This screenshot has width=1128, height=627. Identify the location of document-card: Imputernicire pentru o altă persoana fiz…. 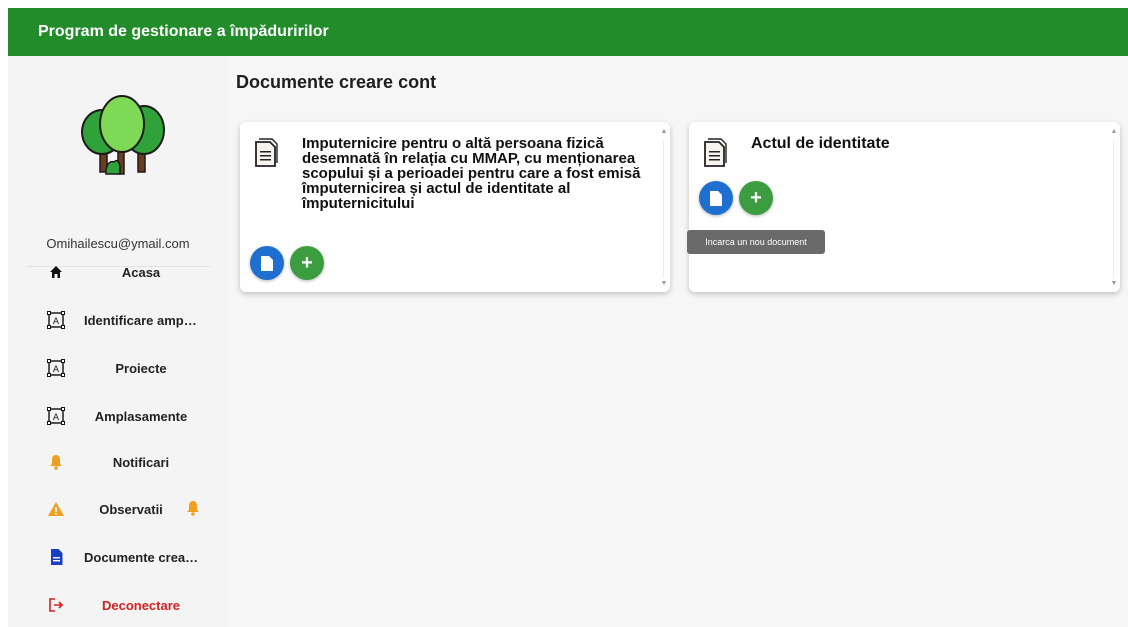
(455, 207).